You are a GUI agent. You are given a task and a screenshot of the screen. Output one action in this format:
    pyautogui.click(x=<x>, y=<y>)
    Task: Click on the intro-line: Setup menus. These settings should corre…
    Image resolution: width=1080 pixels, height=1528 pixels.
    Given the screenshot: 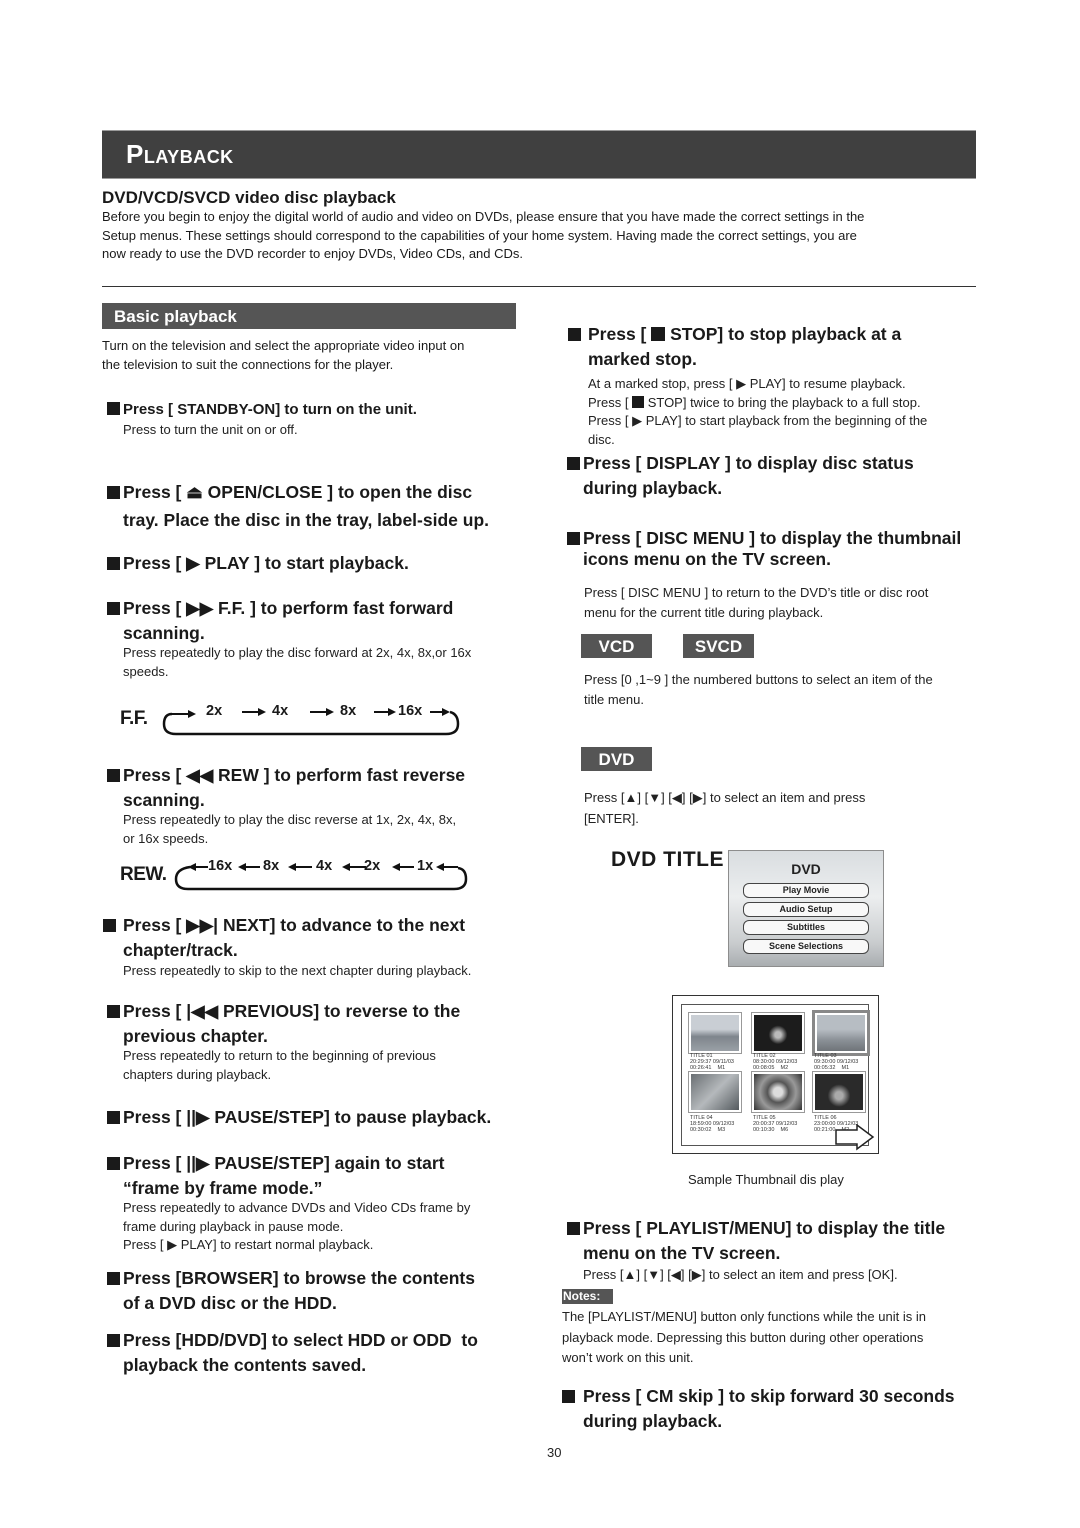 What is the action you would take?
    pyautogui.click(x=479, y=235)
    